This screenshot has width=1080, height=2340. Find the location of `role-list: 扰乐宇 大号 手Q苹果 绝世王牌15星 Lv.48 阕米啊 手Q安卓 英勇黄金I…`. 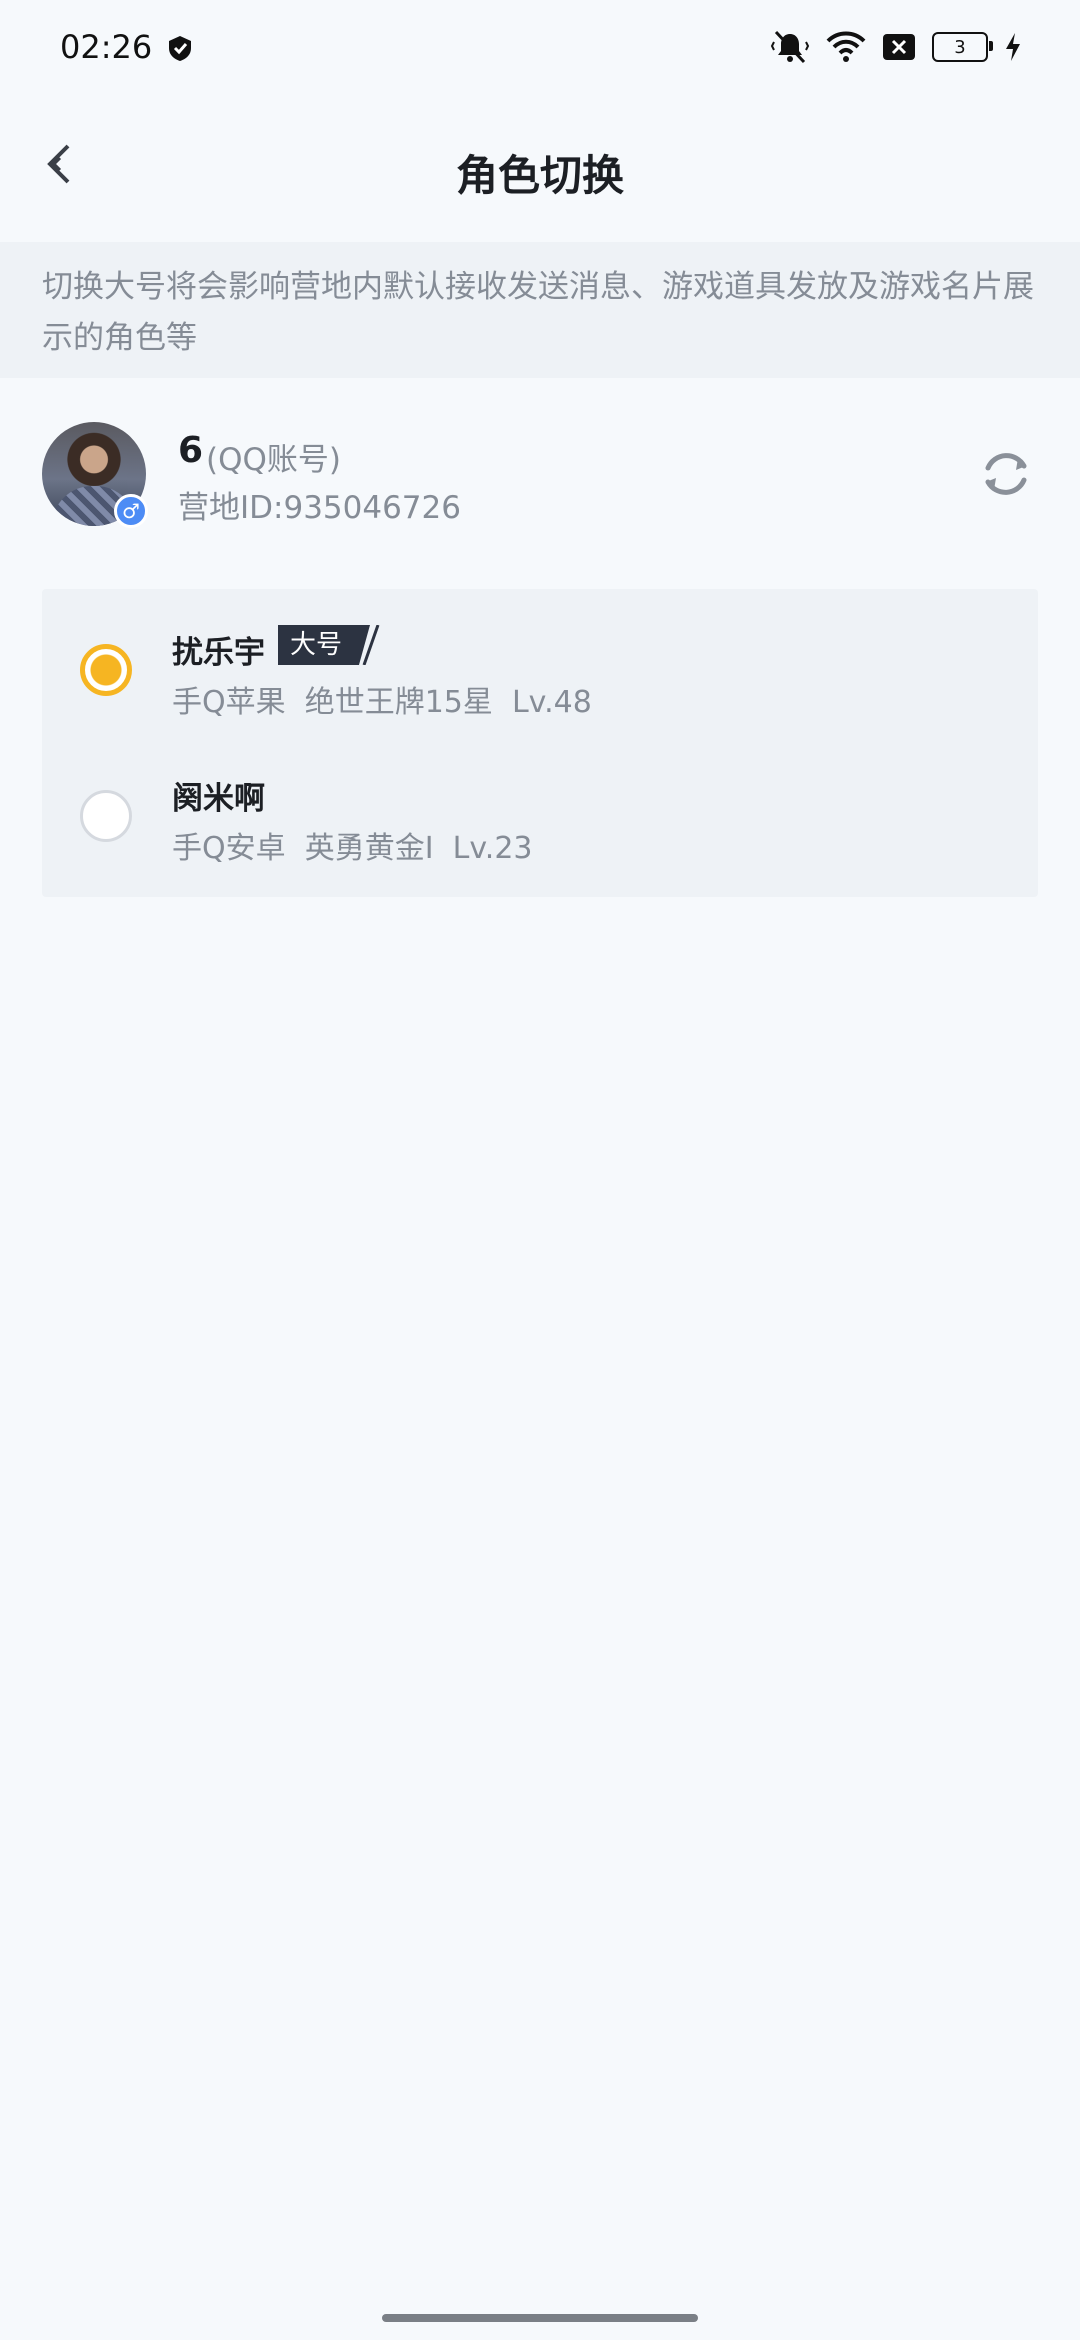

role-list: 扰乐宇 大号 手Q苹果 绝世王牌15星 Lv.48 阕米啊 手Q安卓 英勇黄金I… is located at coordinates (540, 743).